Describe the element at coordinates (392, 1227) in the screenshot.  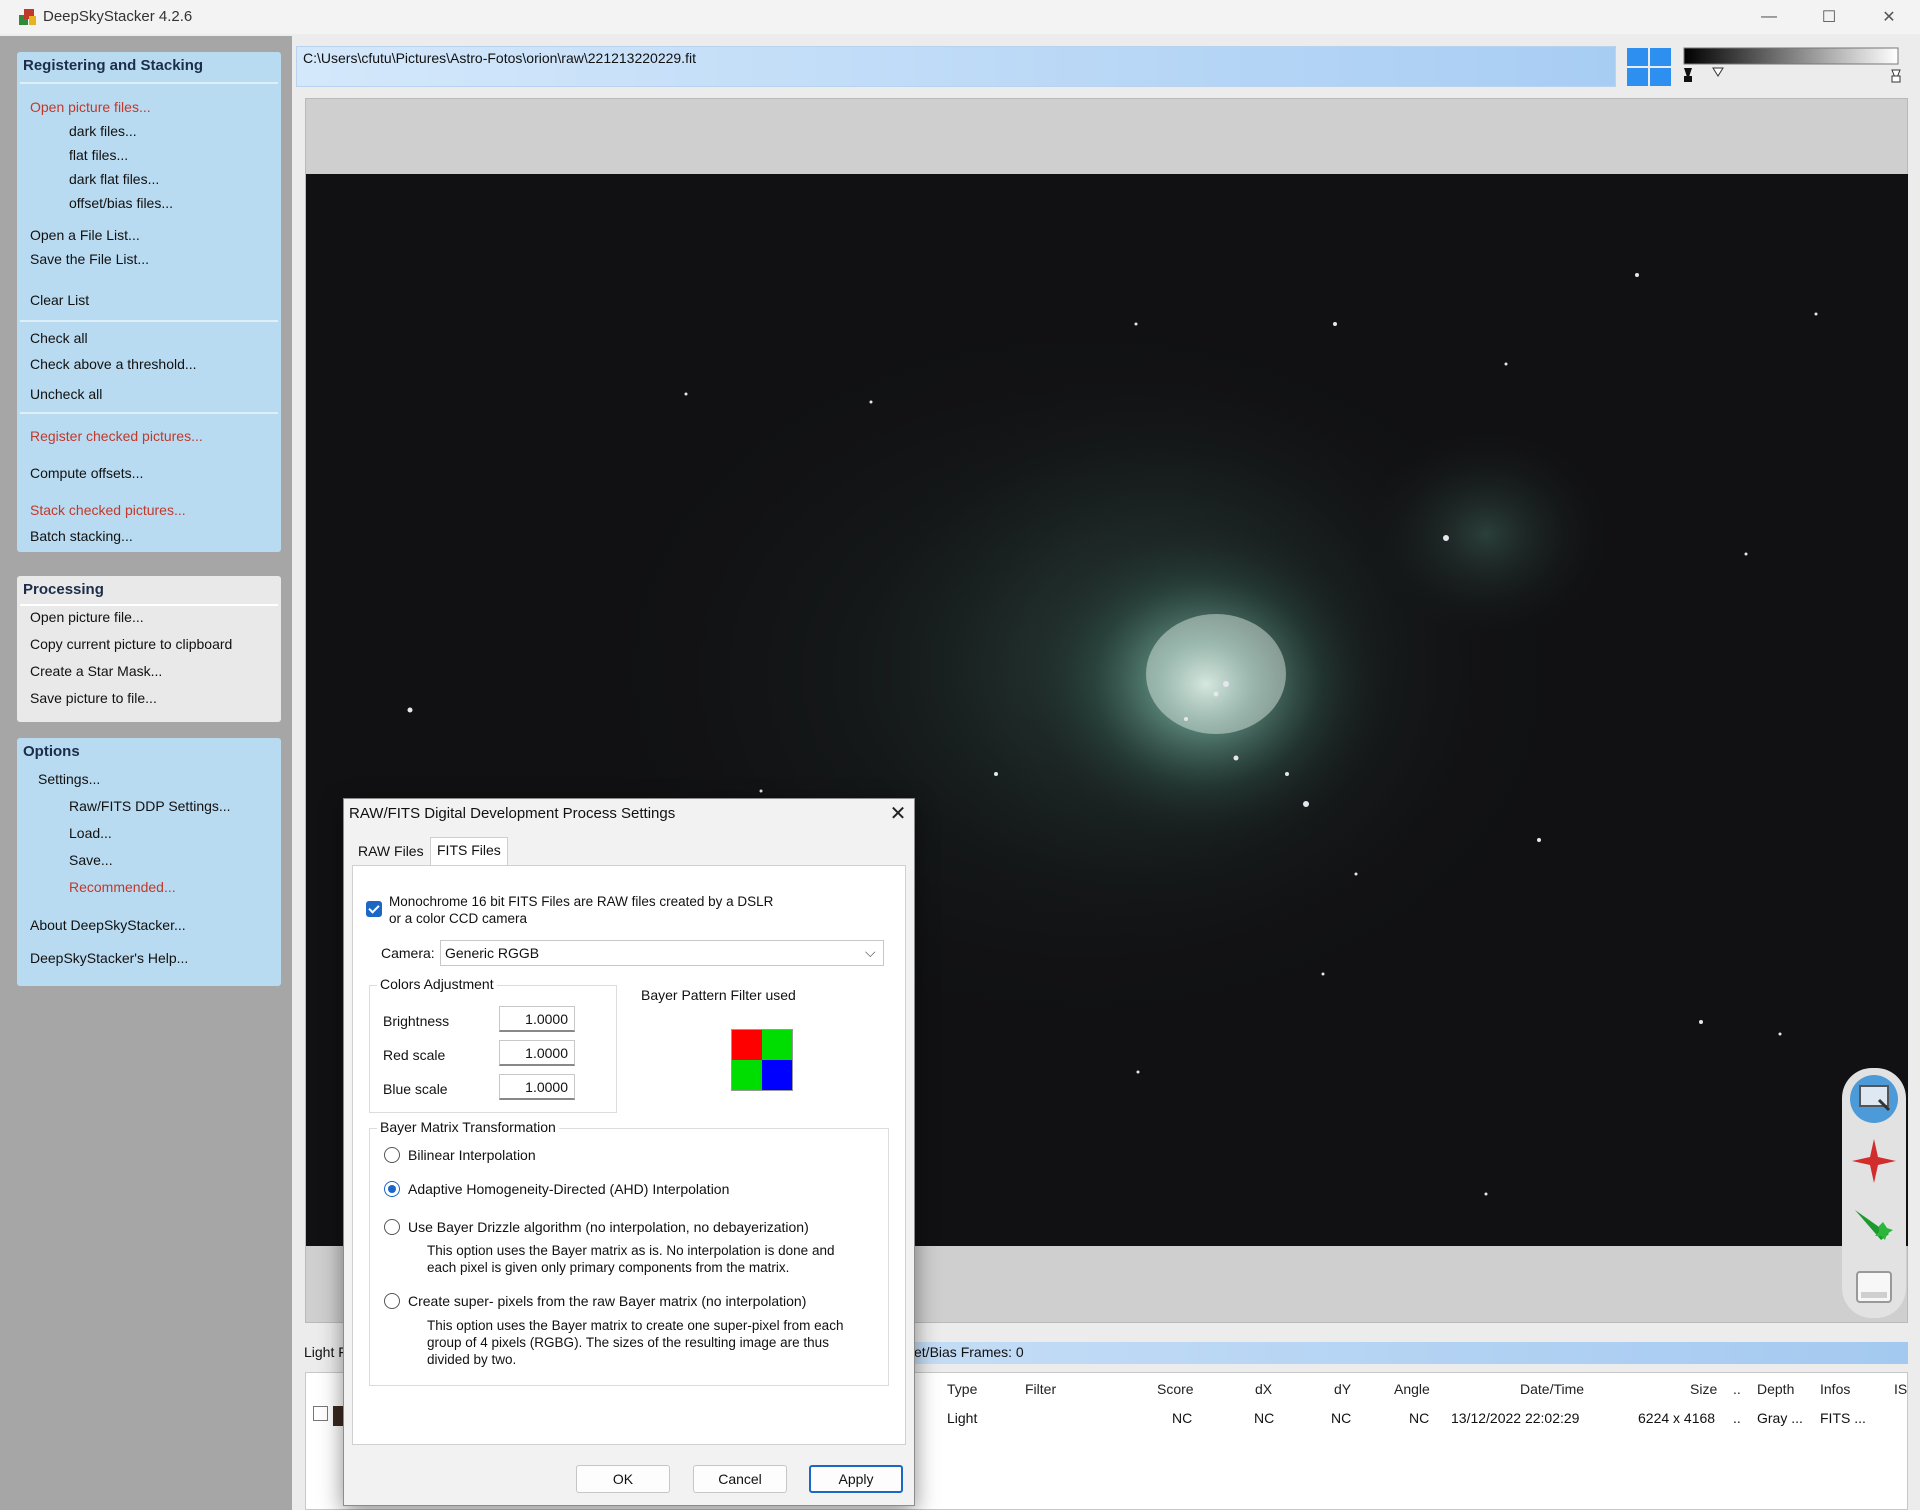
I see `bayer-drizzle-radio` at that location.